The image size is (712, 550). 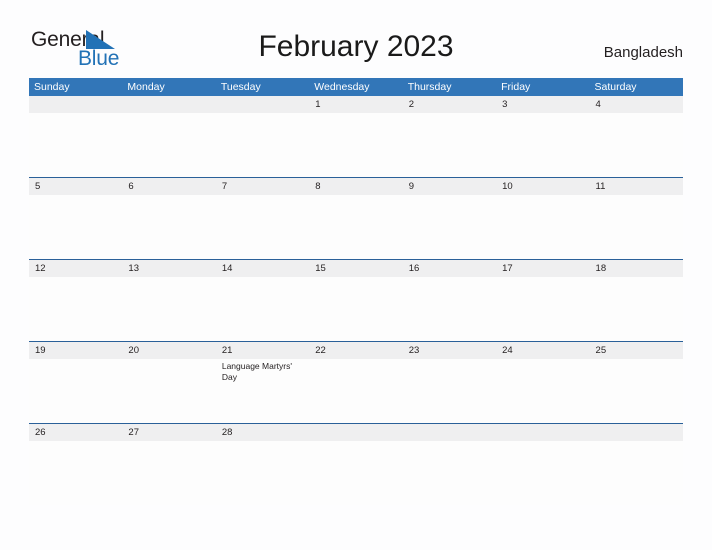 What do you see at coordinates (449, 186) in the screenshot?
I see `day-number: 9` at bounding box center [449, 186].